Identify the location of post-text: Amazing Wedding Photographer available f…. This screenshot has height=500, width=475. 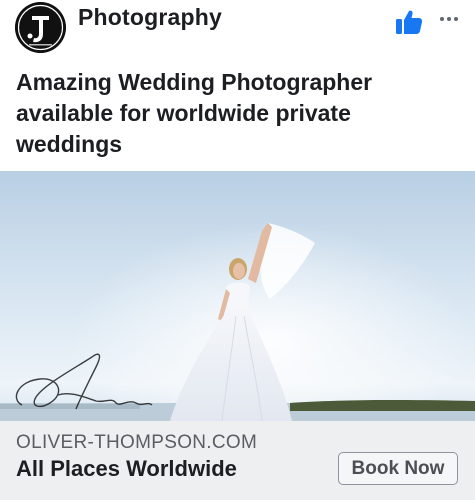
(194, 113).